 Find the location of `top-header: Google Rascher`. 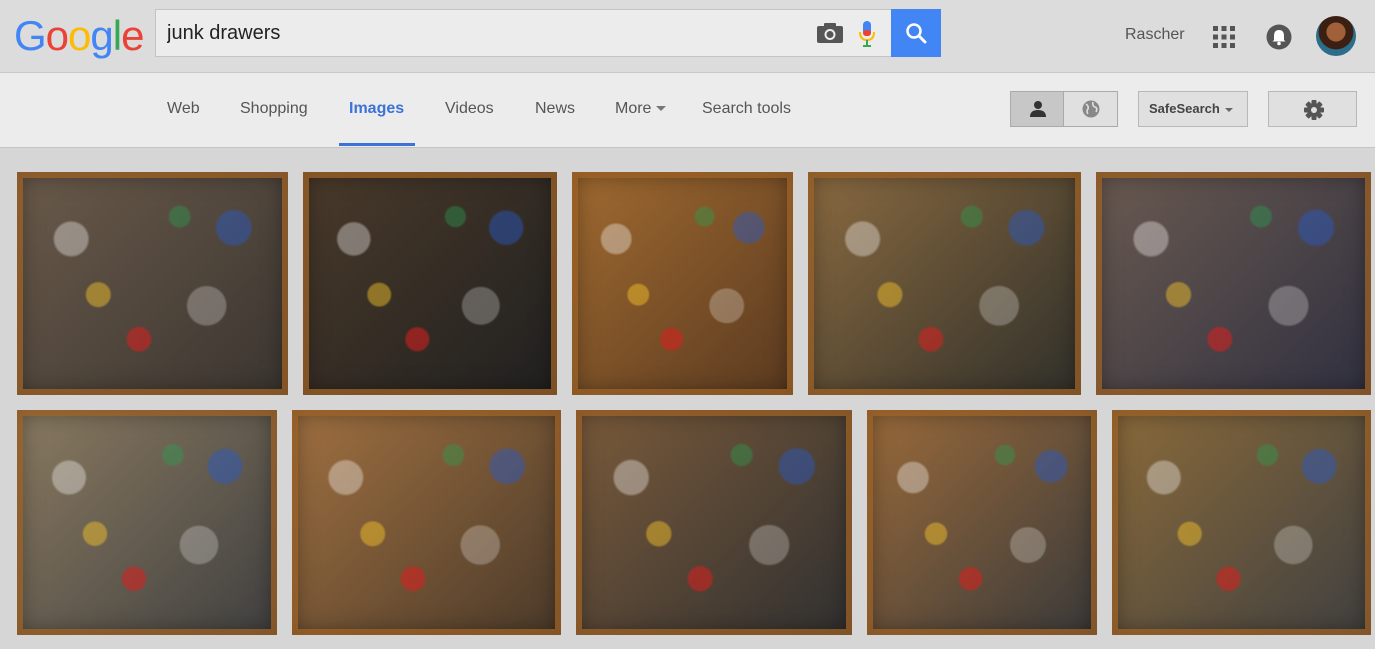

top-header: Google Rascher is located at coordinates (687, 36).